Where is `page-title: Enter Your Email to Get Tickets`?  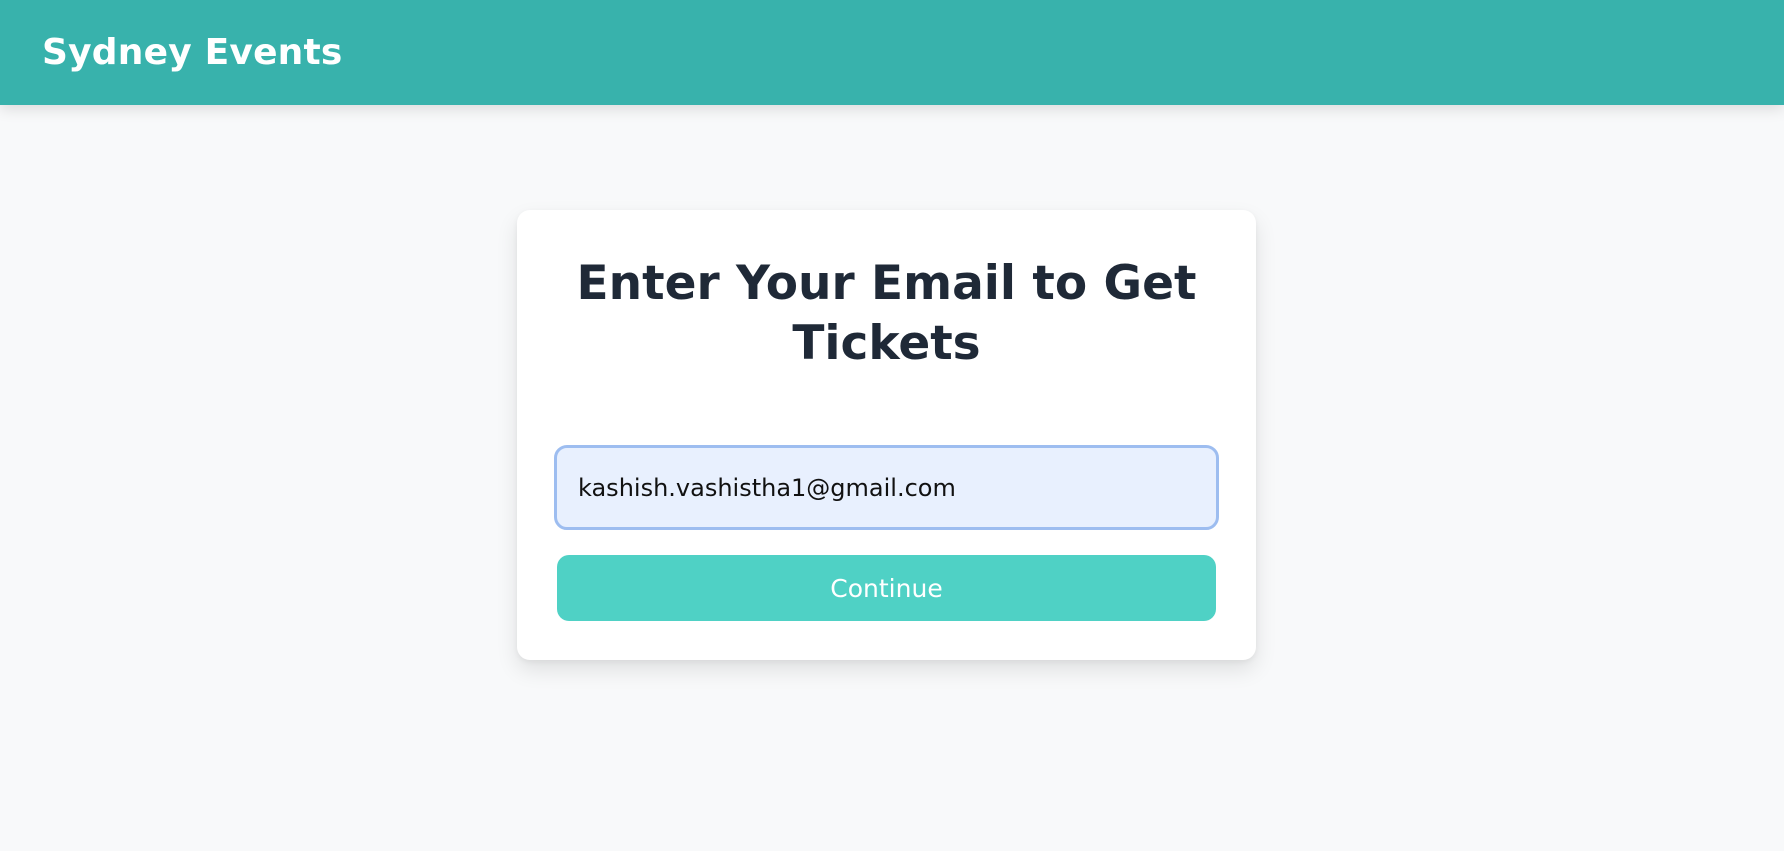
page-title: Enter Your Email to Get Tickets is located at coordinates (886, 313).